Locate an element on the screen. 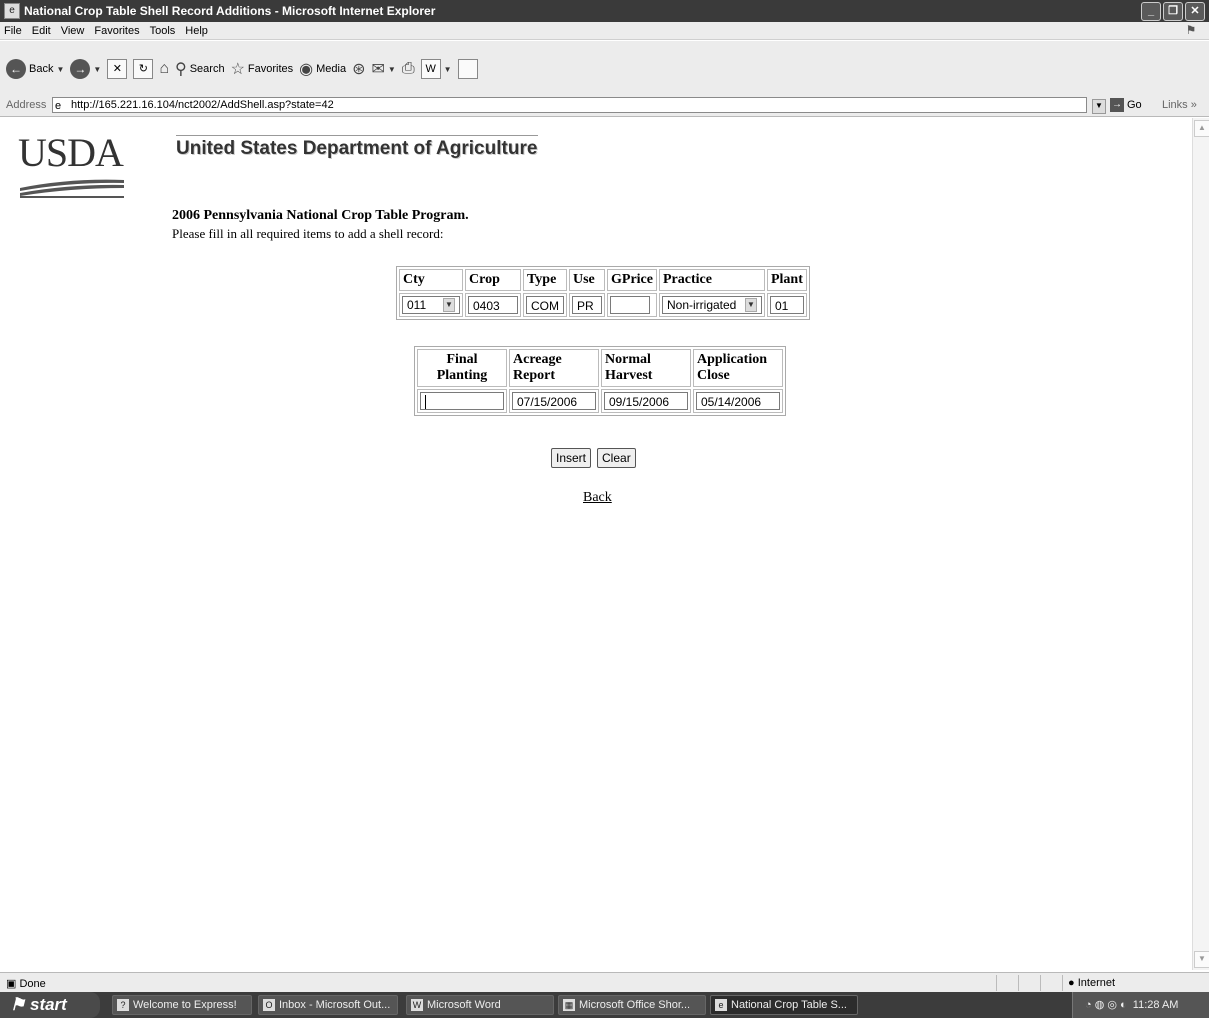 The image size is (1209, 1018). header-final-planting-line1: Final is located at coordinates (462, 359).